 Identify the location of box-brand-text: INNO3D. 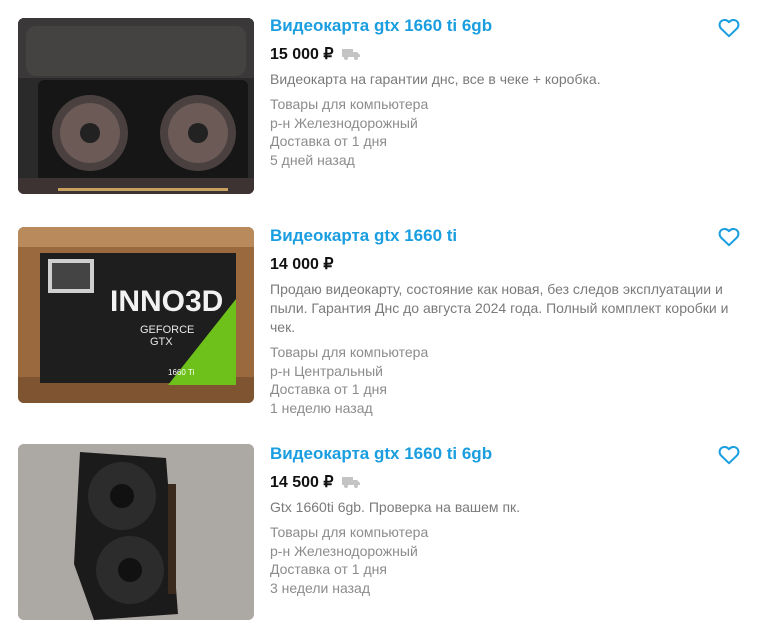
(166, 301).